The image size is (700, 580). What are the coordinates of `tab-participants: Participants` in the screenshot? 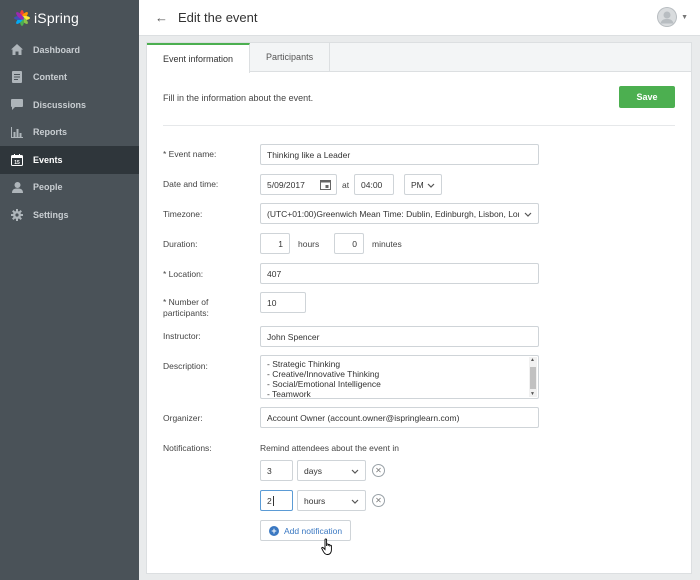 It's located at (290, 57).